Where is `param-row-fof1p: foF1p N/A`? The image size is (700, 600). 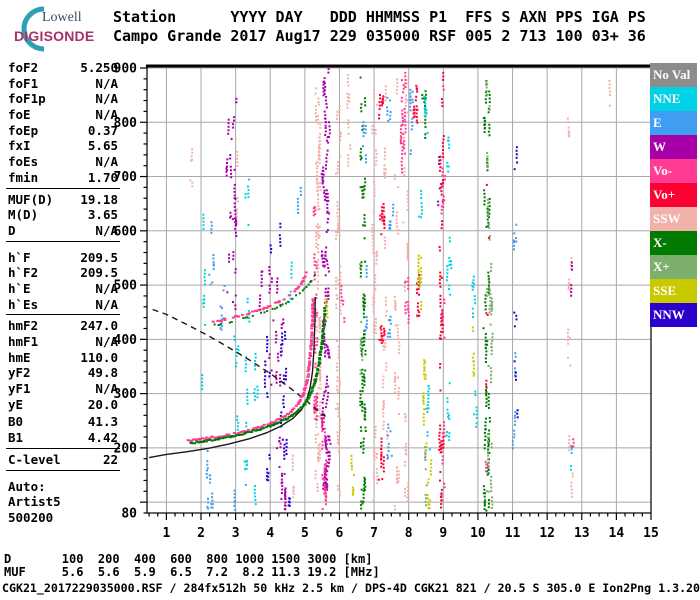 param-row-fof1p: foF1p N/A is located at coordinates (63, 99).